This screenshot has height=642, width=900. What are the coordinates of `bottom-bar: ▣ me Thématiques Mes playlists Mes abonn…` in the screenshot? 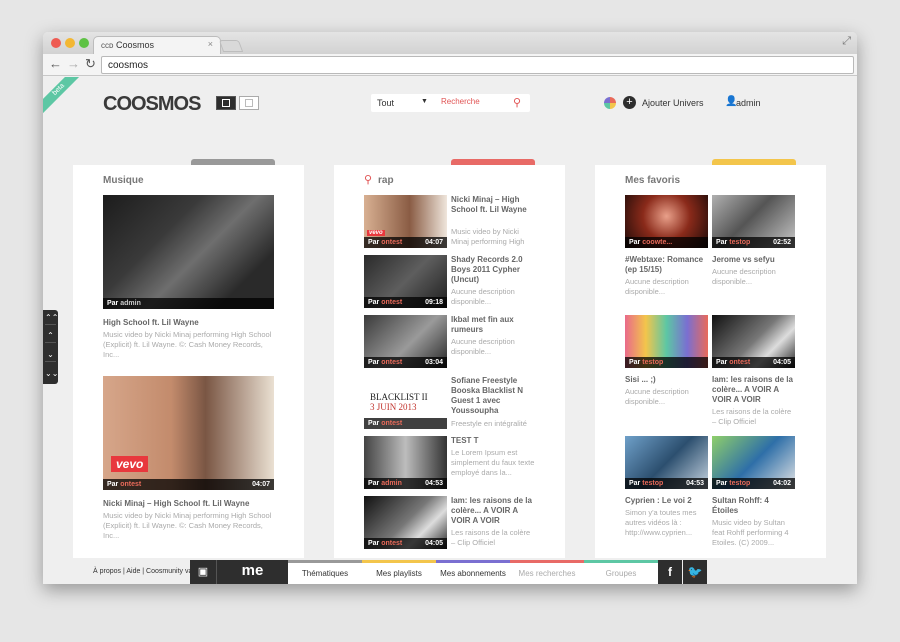 It's located at (450, 572).